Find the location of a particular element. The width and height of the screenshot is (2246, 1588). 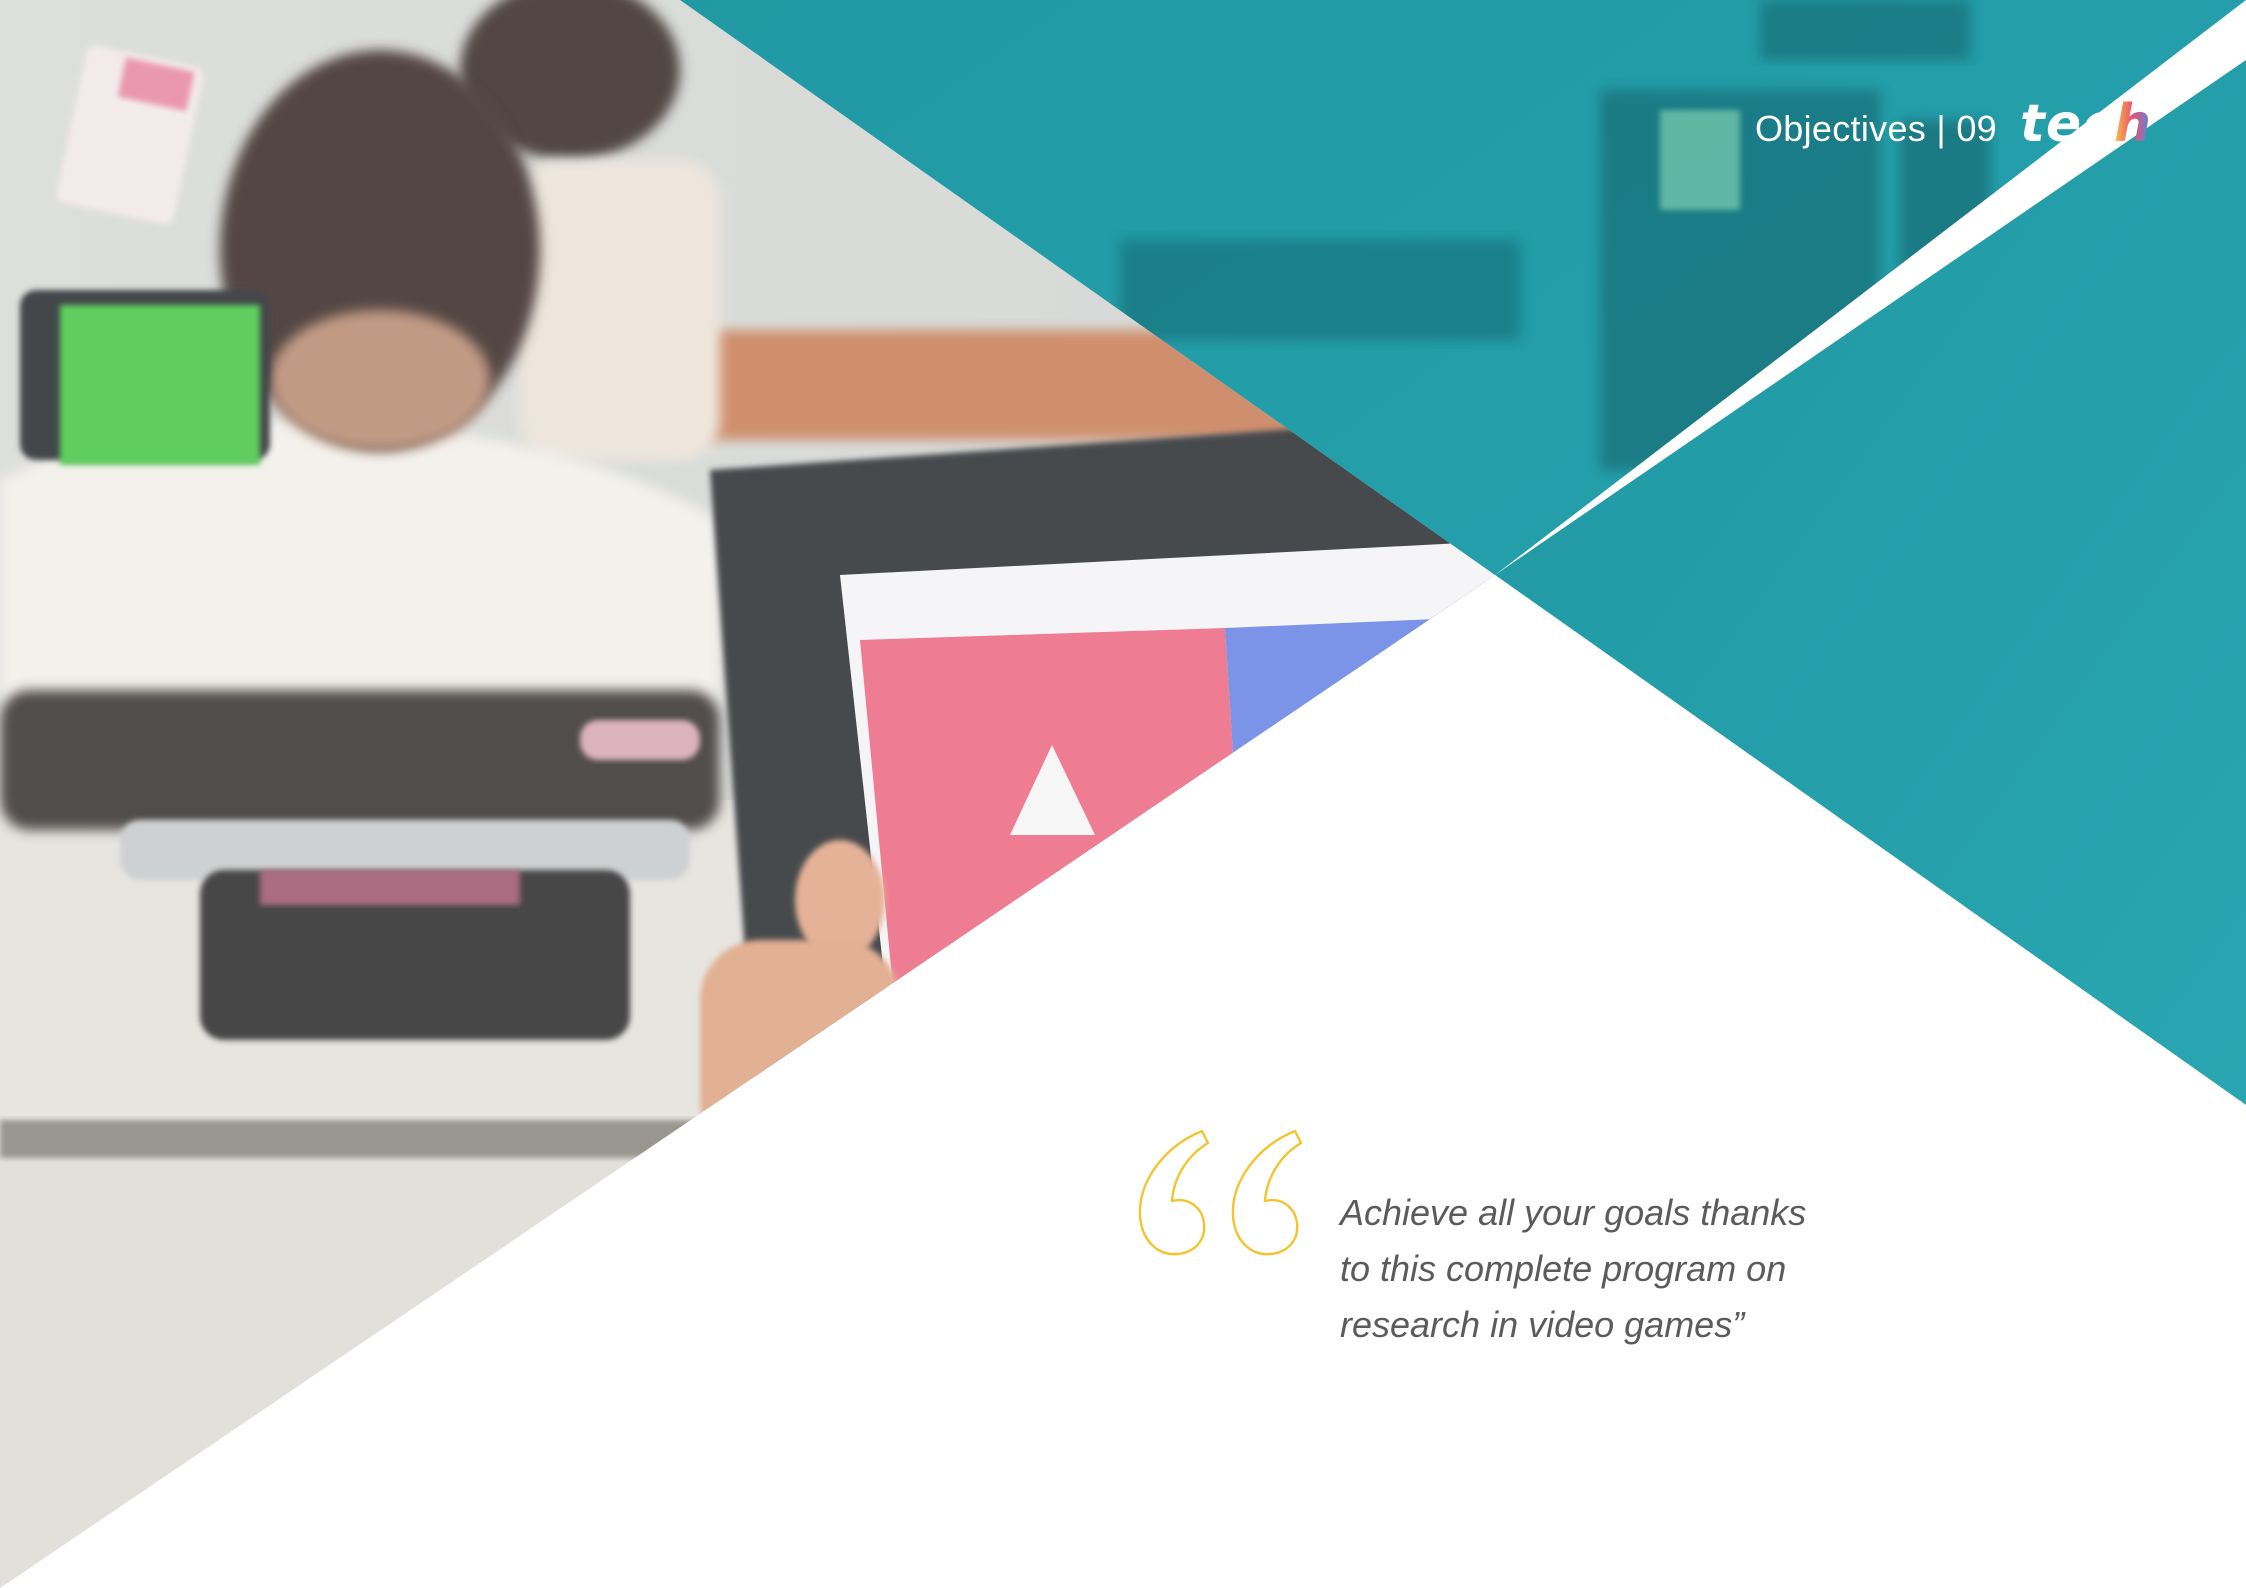

logo-last-letter: h is located at coordinates (2132, 124).